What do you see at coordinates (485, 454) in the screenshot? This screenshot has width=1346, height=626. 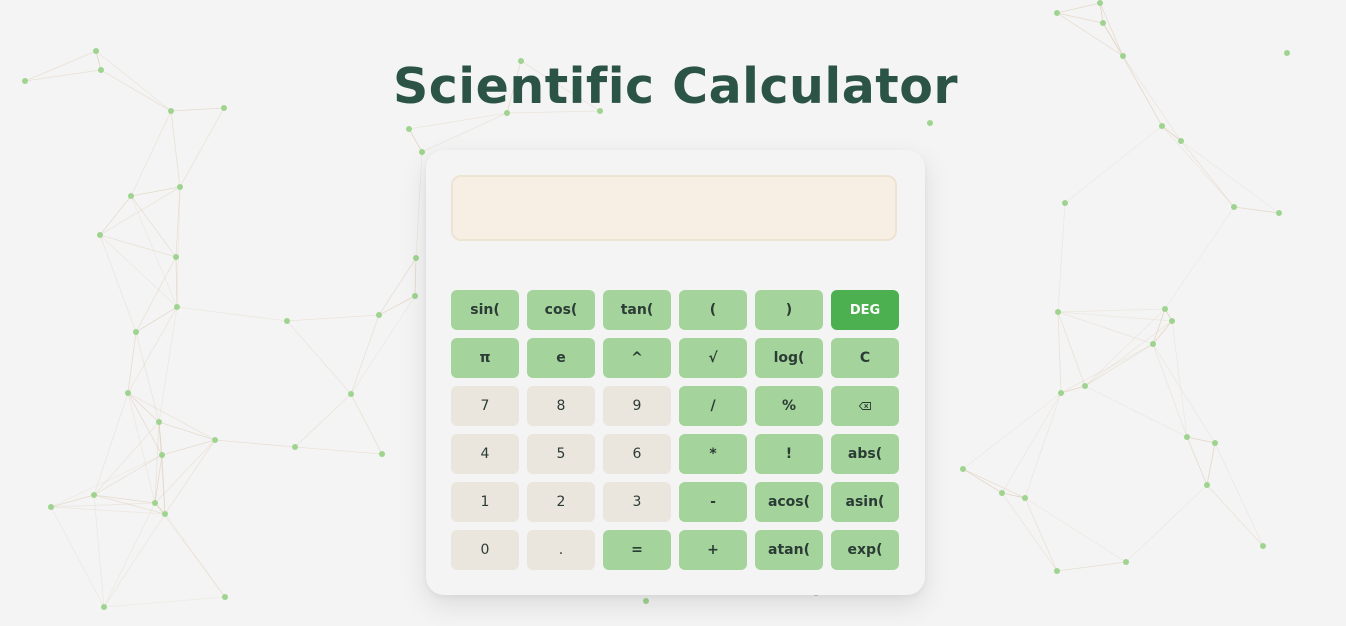 I see `digit-4-button: 4` at bounding box center [485, 454].